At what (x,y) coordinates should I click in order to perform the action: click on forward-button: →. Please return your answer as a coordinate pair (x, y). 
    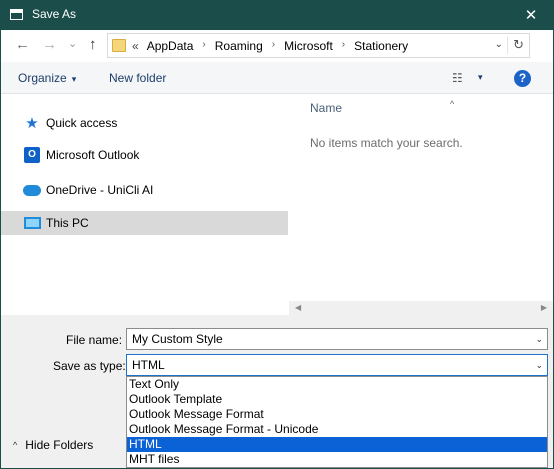
    Looking at the image, I should click on (49, 45).